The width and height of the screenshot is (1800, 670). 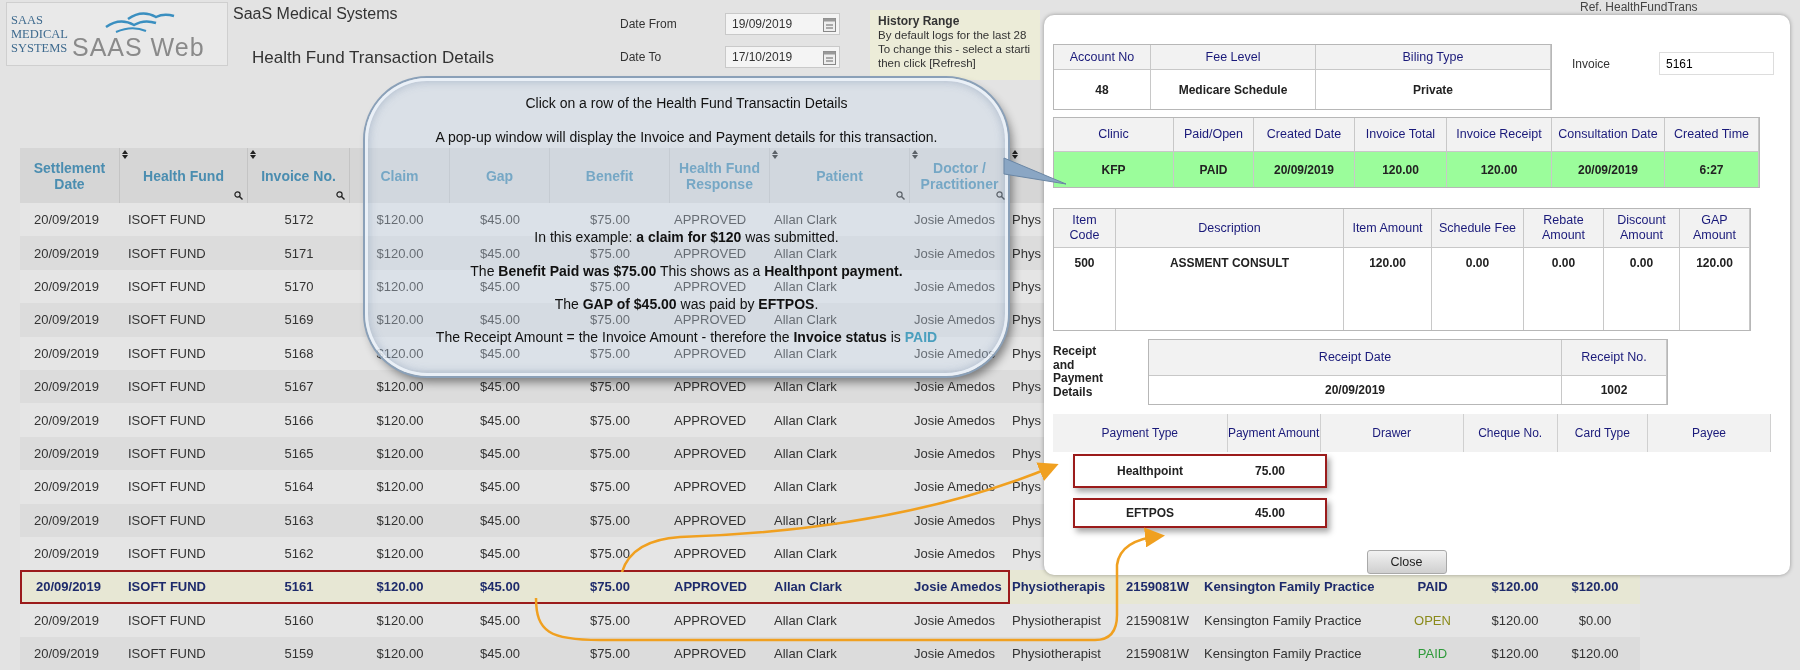 I want to click on column-header: Benefit, so click(x=610, y=175).